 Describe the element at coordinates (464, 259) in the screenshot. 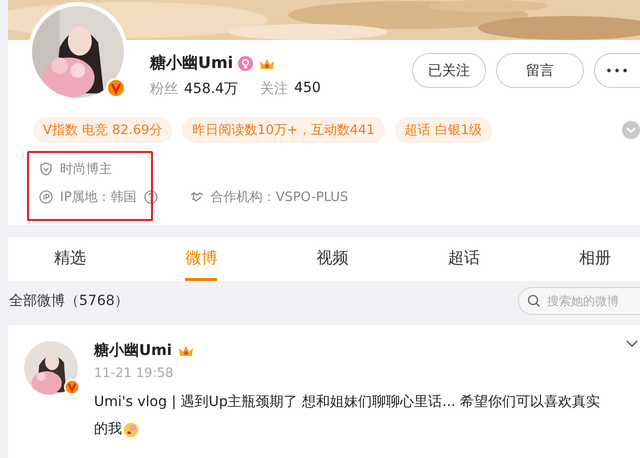

I see `tab: 超话` at that location.